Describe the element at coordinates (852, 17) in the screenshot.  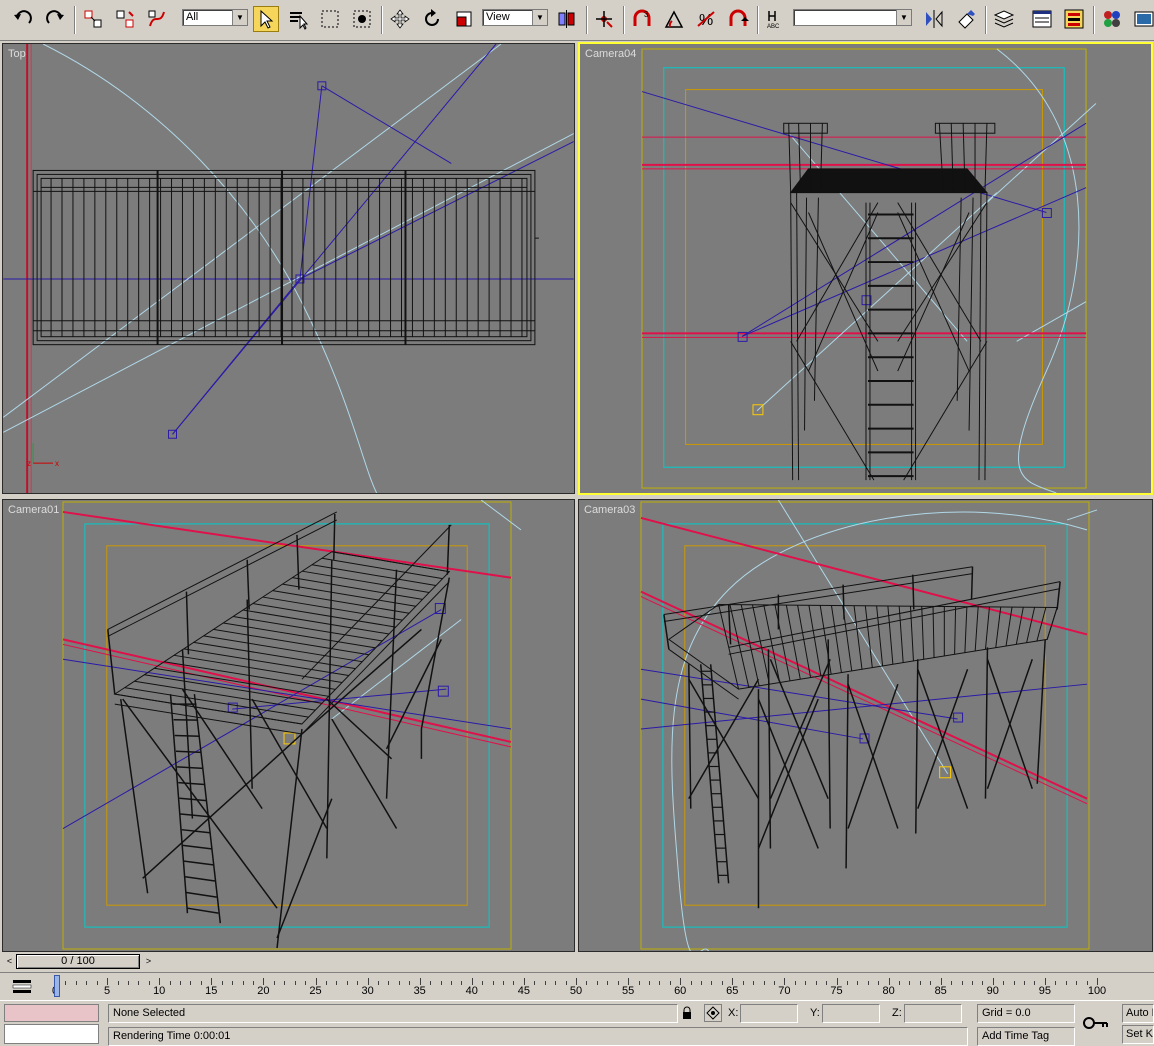
I see `named-selection-dropdown: ▼` at that location.